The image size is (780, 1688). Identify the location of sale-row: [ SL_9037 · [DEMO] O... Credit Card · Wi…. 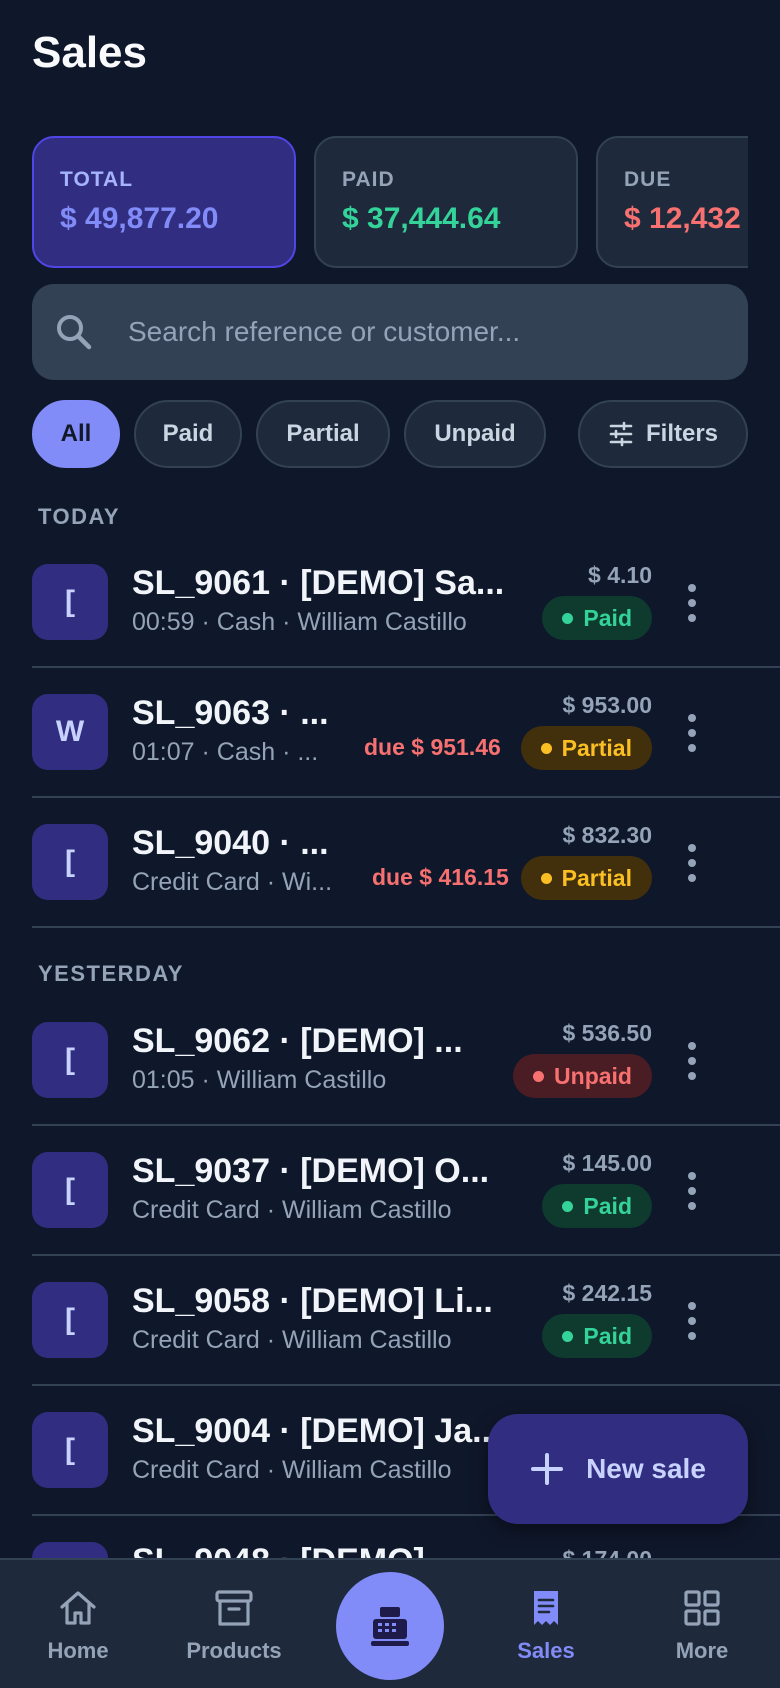
(406, 1191).